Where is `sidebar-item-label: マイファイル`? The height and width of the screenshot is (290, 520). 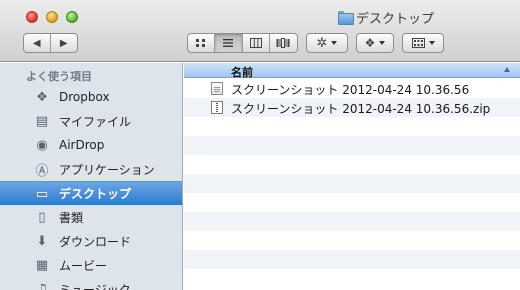 sidebar-item-label: マイファイル is located at coordinates (95, 121).